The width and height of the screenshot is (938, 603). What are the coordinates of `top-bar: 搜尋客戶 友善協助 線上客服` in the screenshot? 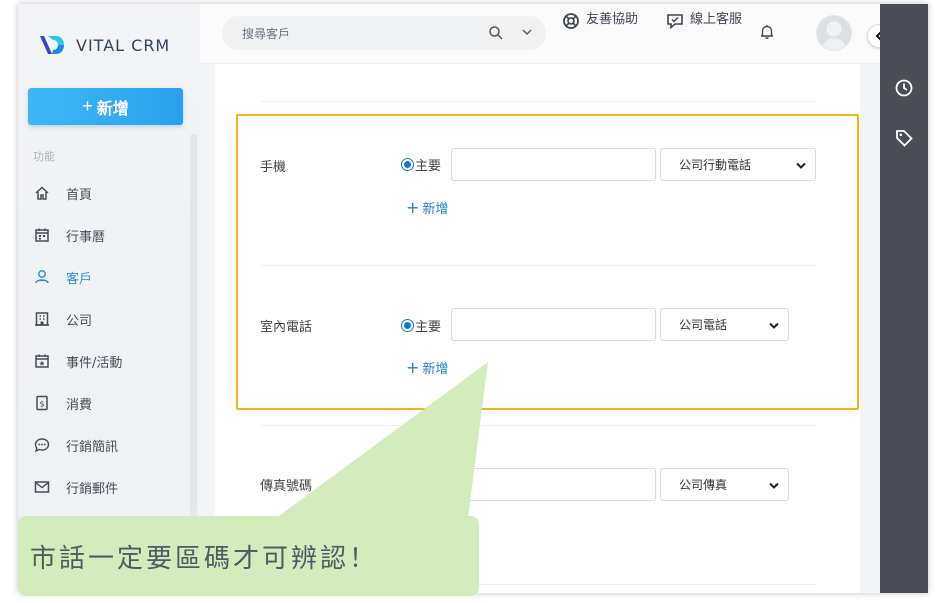 It's located at (545, 34).